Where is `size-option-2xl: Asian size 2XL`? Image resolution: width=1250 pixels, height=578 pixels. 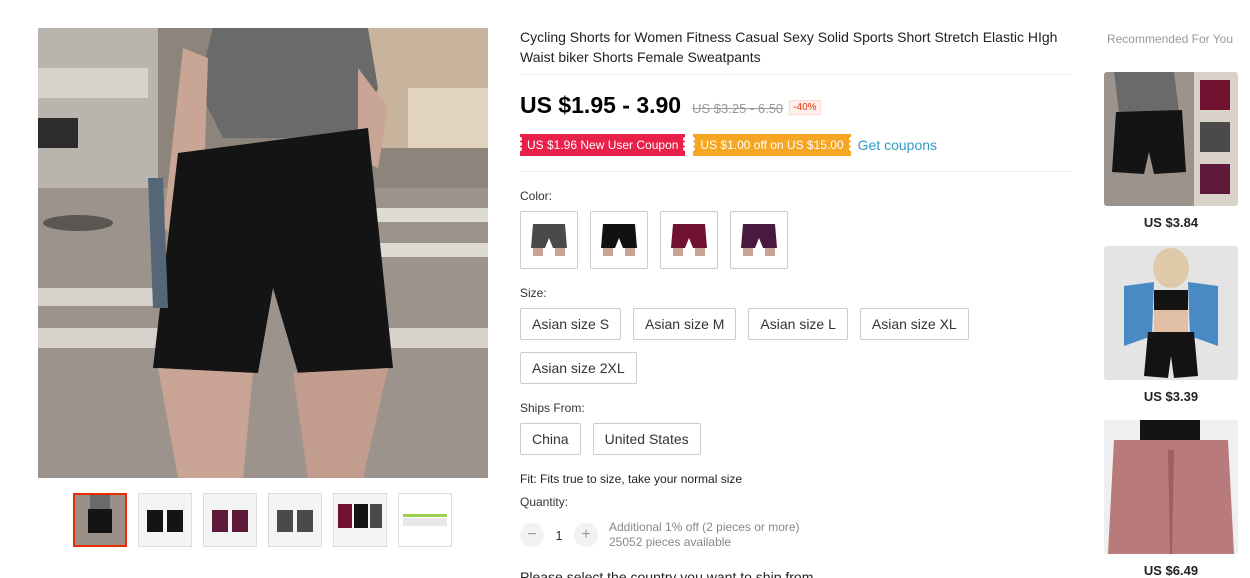 size-option-2xl: Asian size 2XL is located at coordinates (578, 368).